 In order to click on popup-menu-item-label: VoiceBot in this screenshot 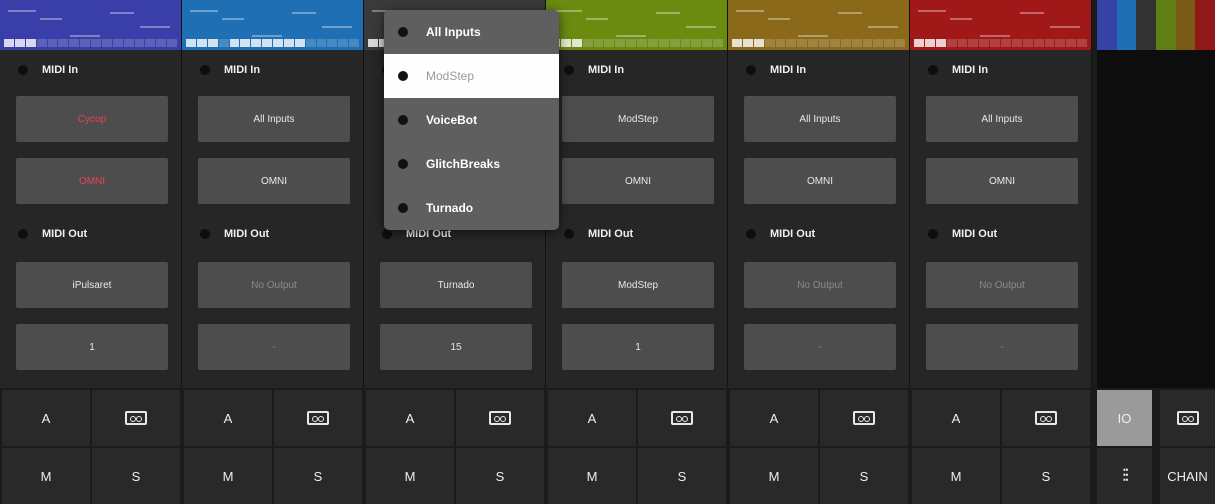, I will do `click(452, 120)`.